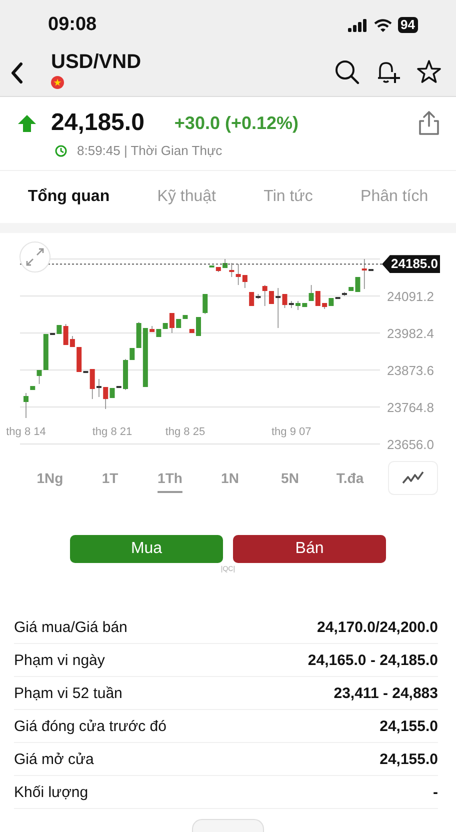 The image size is (456, 832). Describe the element at coordinates (110, 478) in the screenshot. I see `range-tab: 1T` at that location.